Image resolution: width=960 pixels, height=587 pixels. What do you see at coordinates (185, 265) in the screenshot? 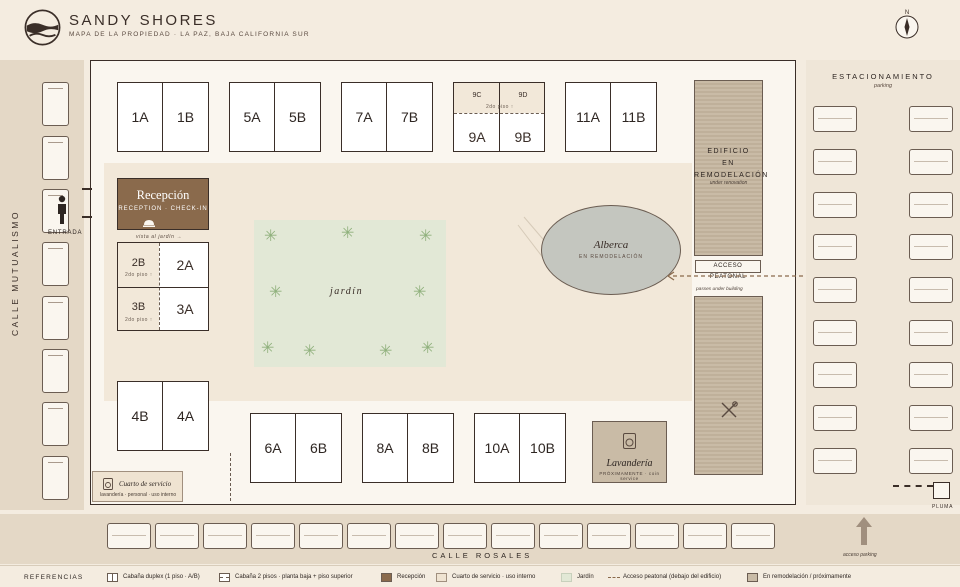
I see `unit-2a: 2A` at bounding box center [185, 265].